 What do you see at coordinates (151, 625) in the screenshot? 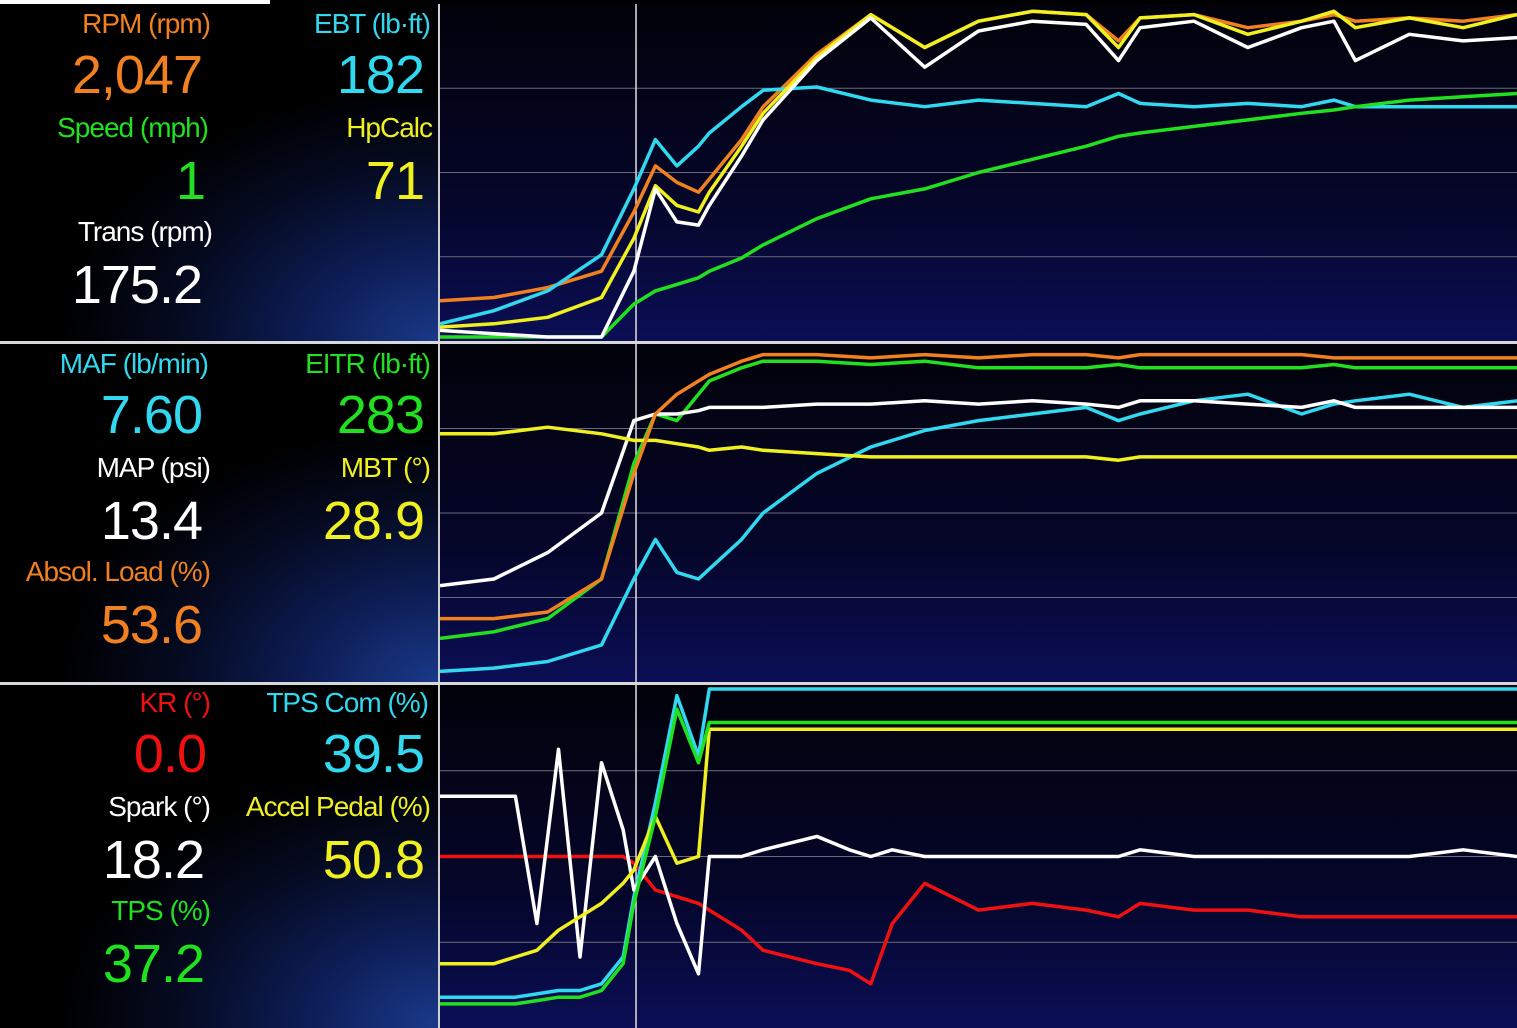
I see `gauge-value: 53.6` at bounding box center [151, 625].